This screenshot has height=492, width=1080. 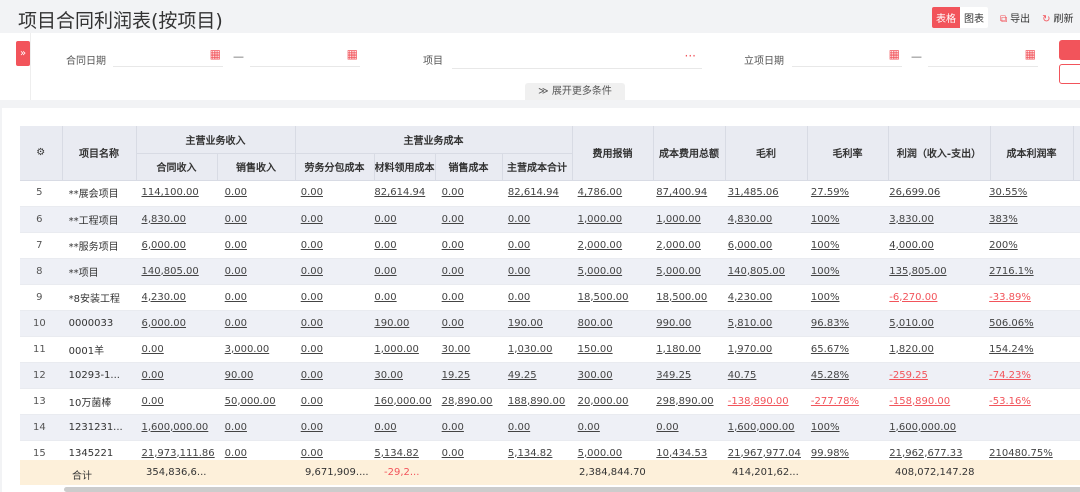 I want to click on cell-value: 1,030.00, so click(x=532, y=349).